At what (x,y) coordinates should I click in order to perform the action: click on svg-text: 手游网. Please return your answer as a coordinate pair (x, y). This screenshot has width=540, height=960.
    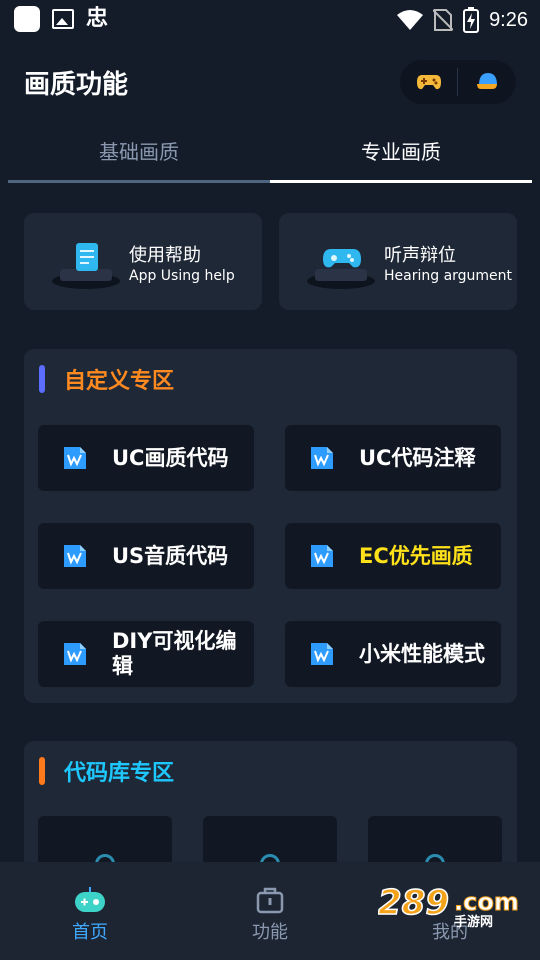
    Looking at the image, I should click on (473, 922).